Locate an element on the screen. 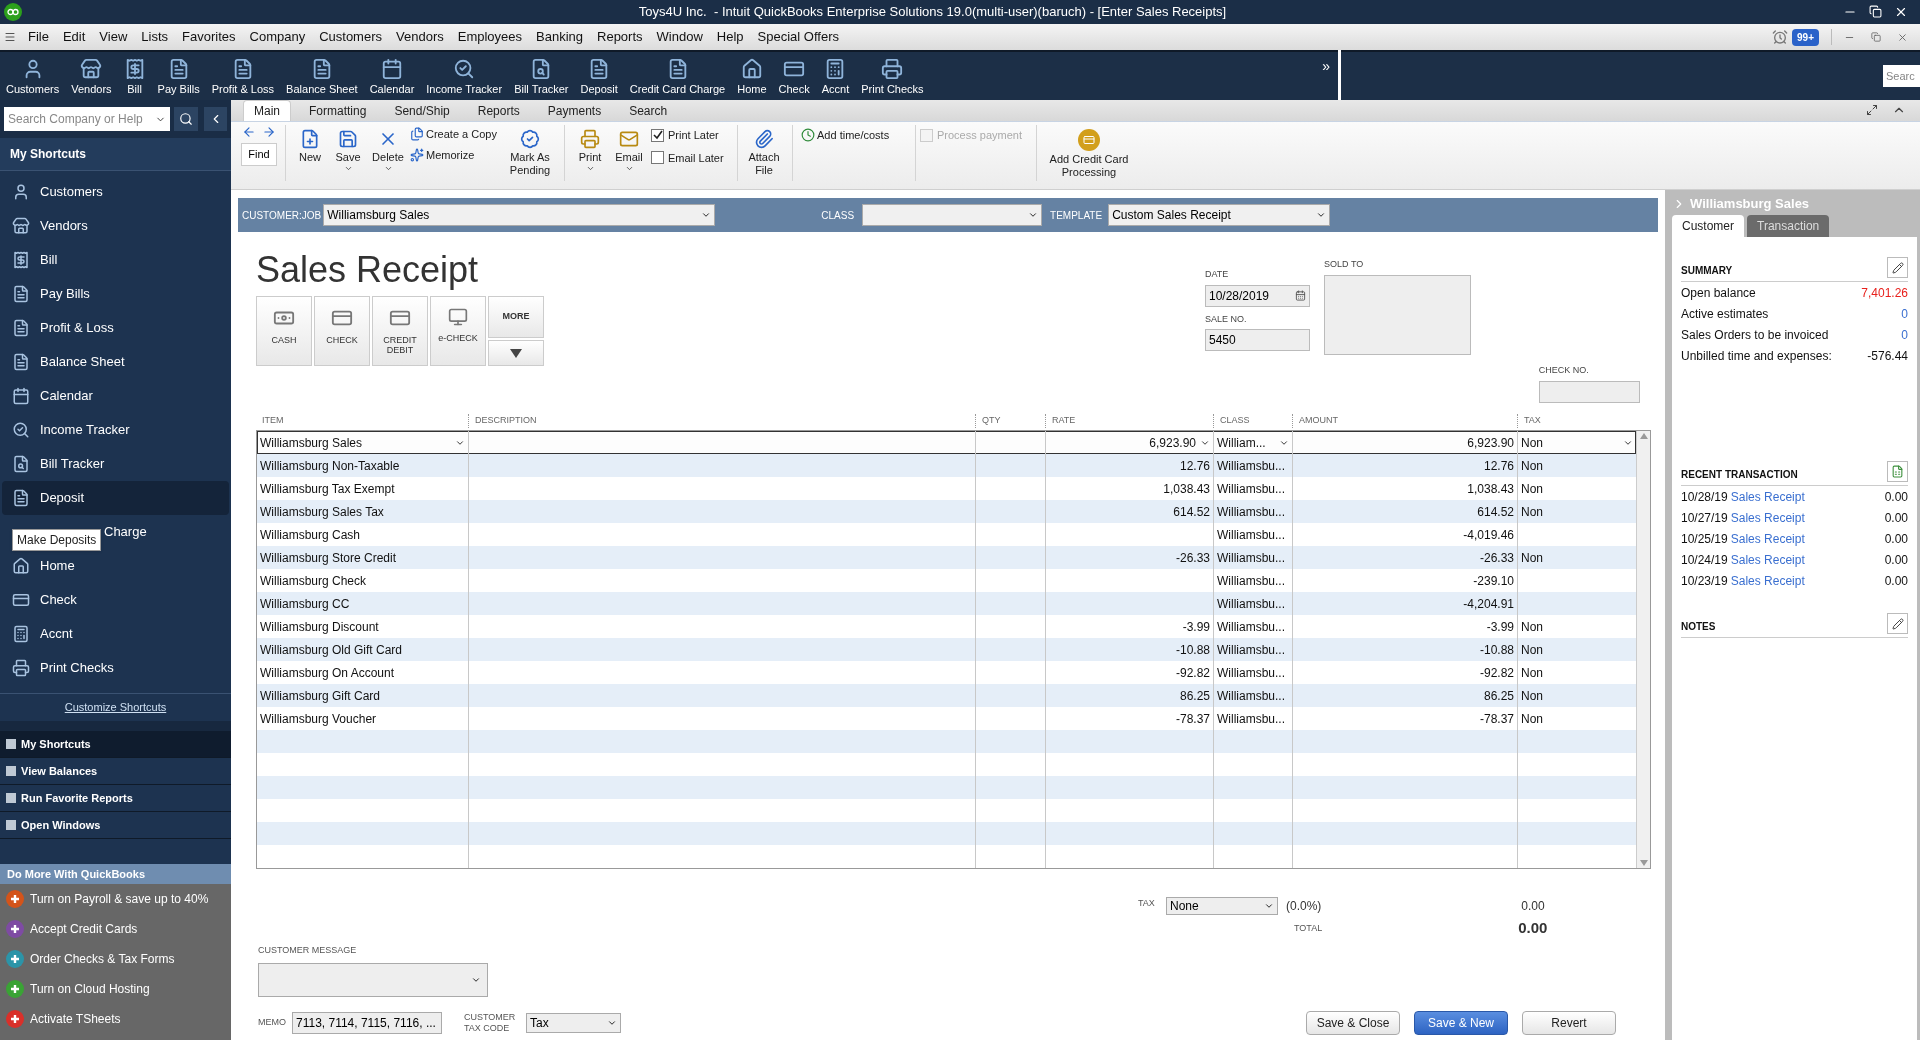  summary-value: 0 is located at coordinates (1904, 313).